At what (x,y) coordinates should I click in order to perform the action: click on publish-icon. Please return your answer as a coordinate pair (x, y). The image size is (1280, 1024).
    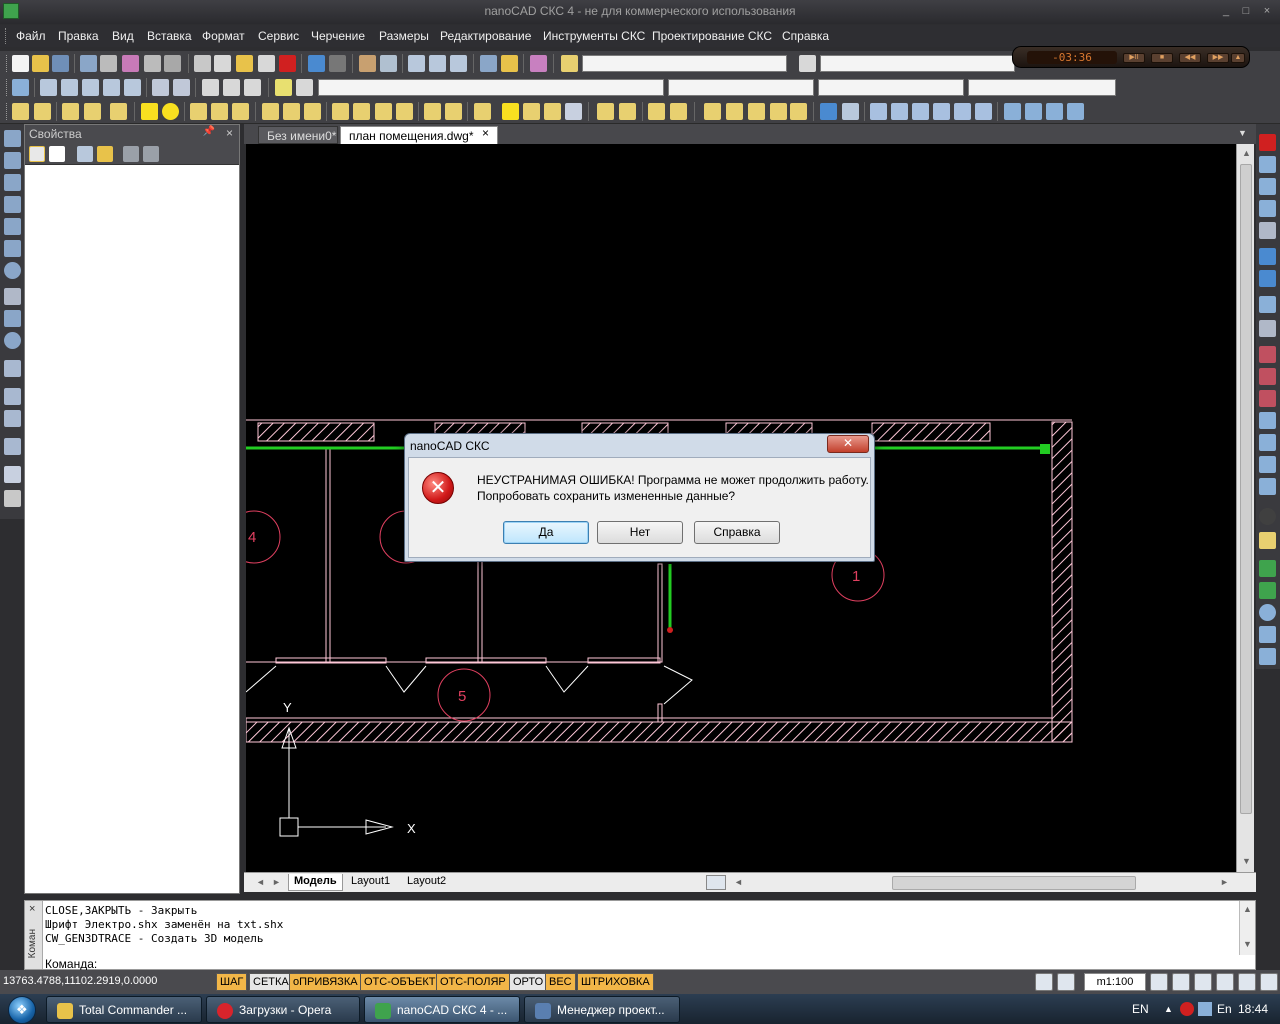
    Looking at the image, I should click on (88, 63).